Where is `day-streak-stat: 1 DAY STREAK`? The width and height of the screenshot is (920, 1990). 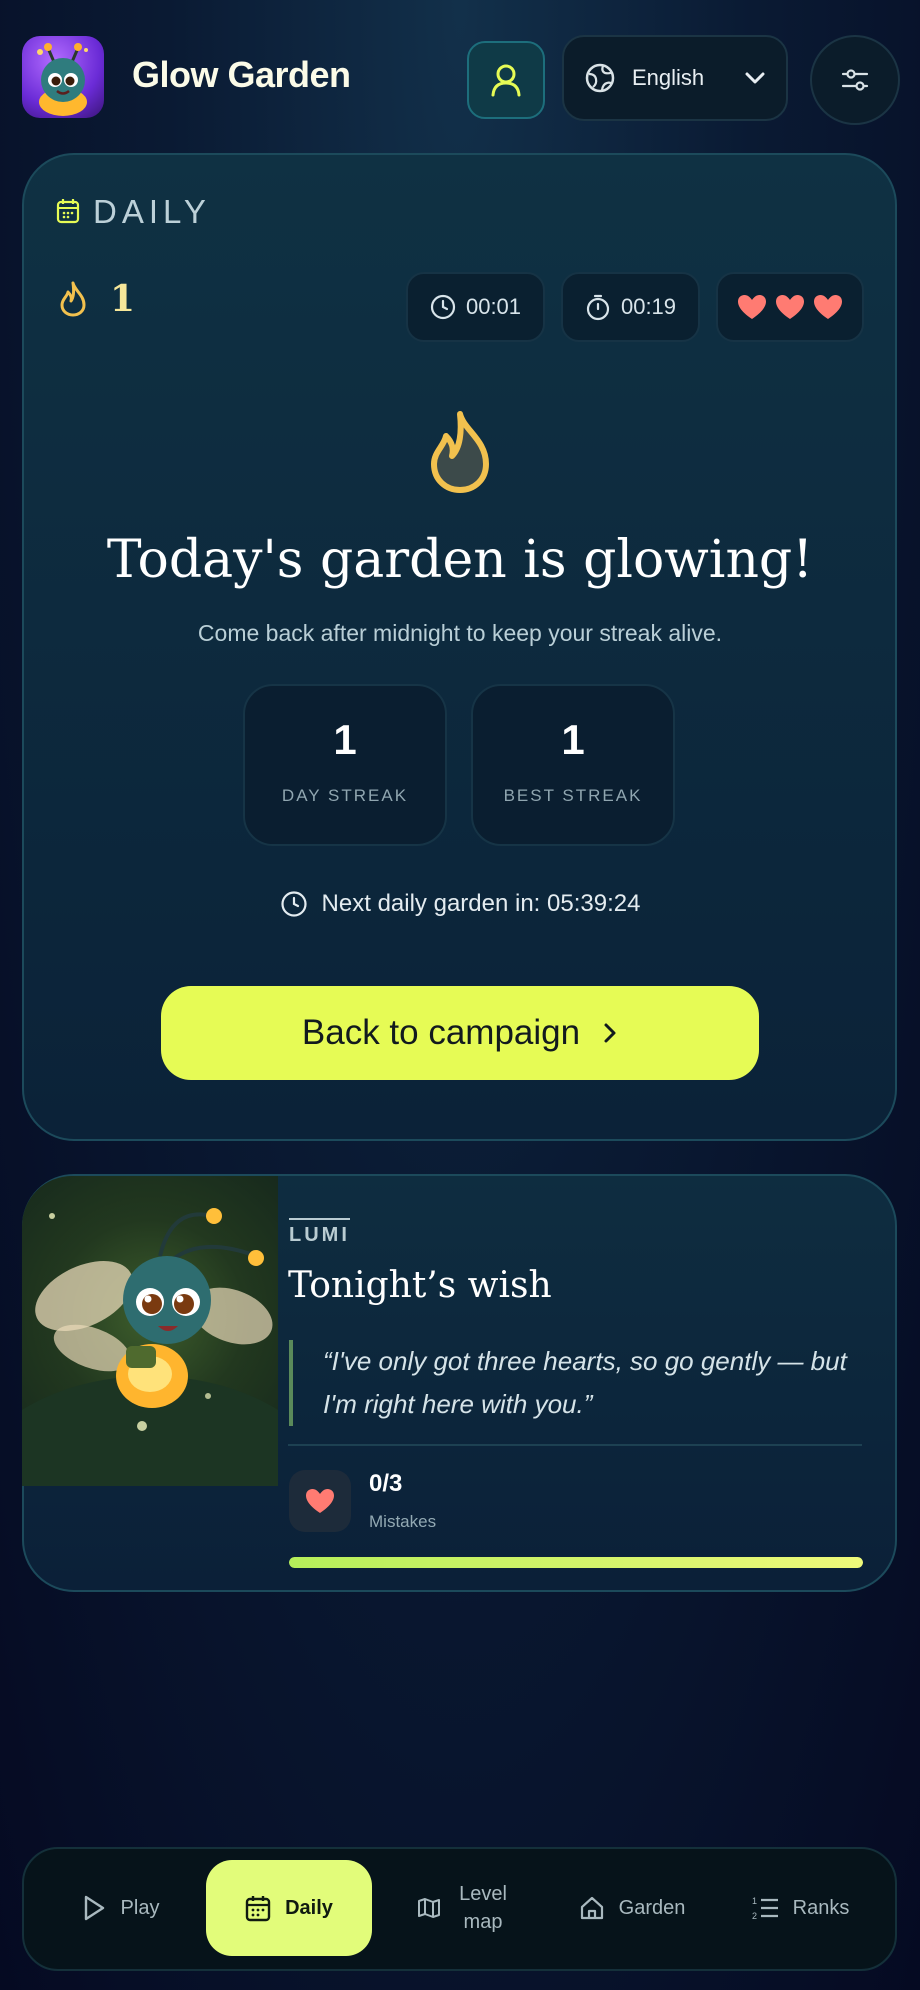 day-streak-stat: 1 DAY STREAK is located at coordinates (345, 765).